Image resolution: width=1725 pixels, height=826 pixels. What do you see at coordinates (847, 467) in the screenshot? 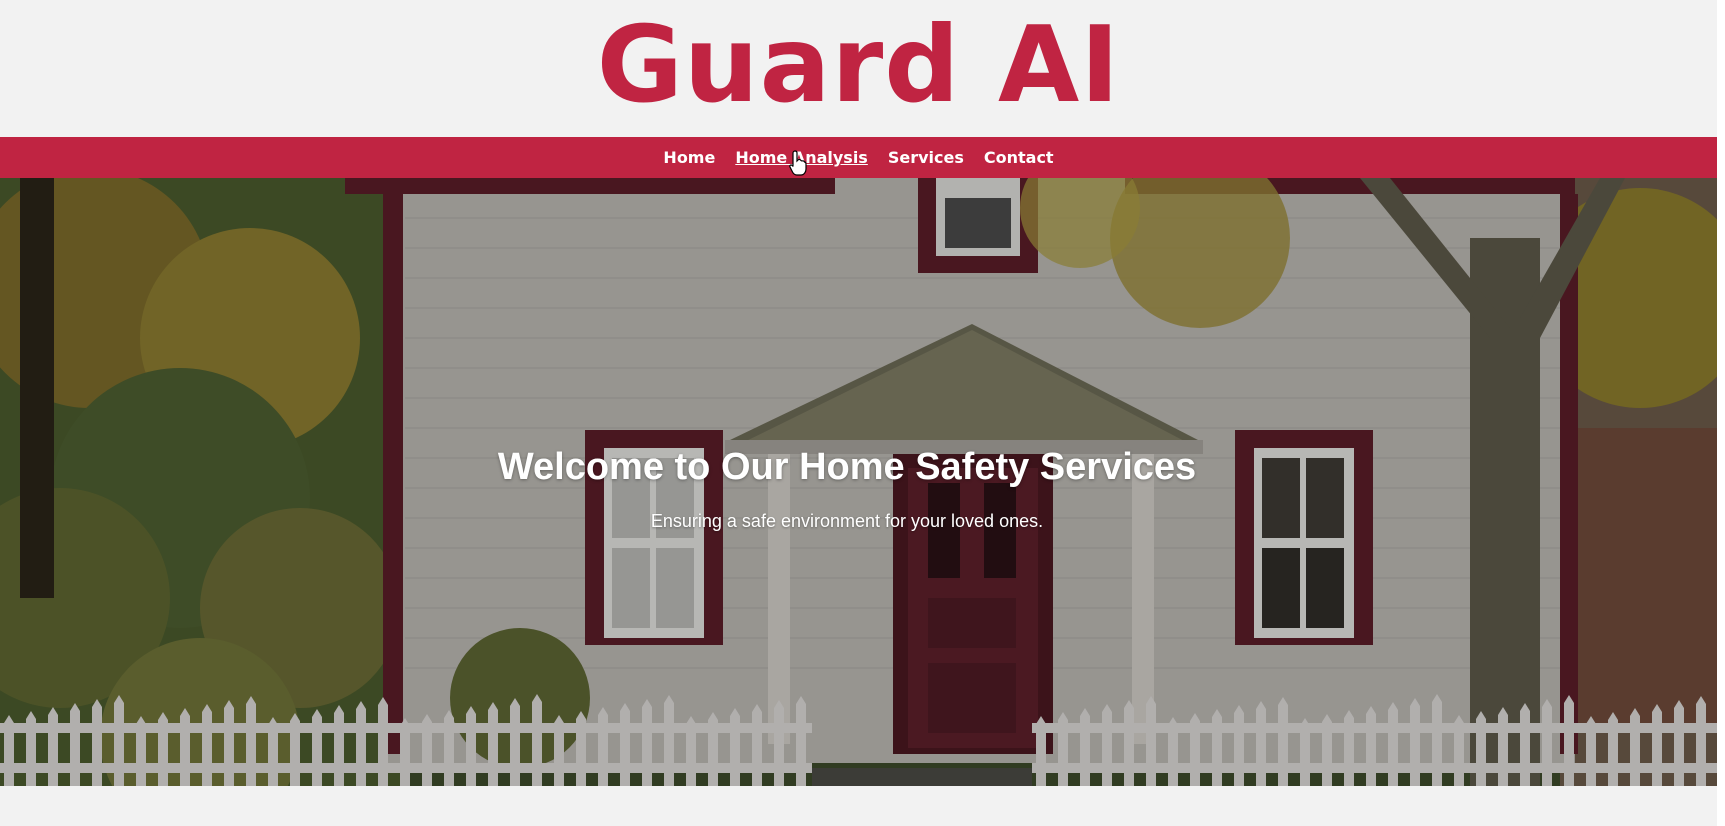
I see `hero-title: Welcome to Our Home Safety Services` at bounding box center [847, 467].